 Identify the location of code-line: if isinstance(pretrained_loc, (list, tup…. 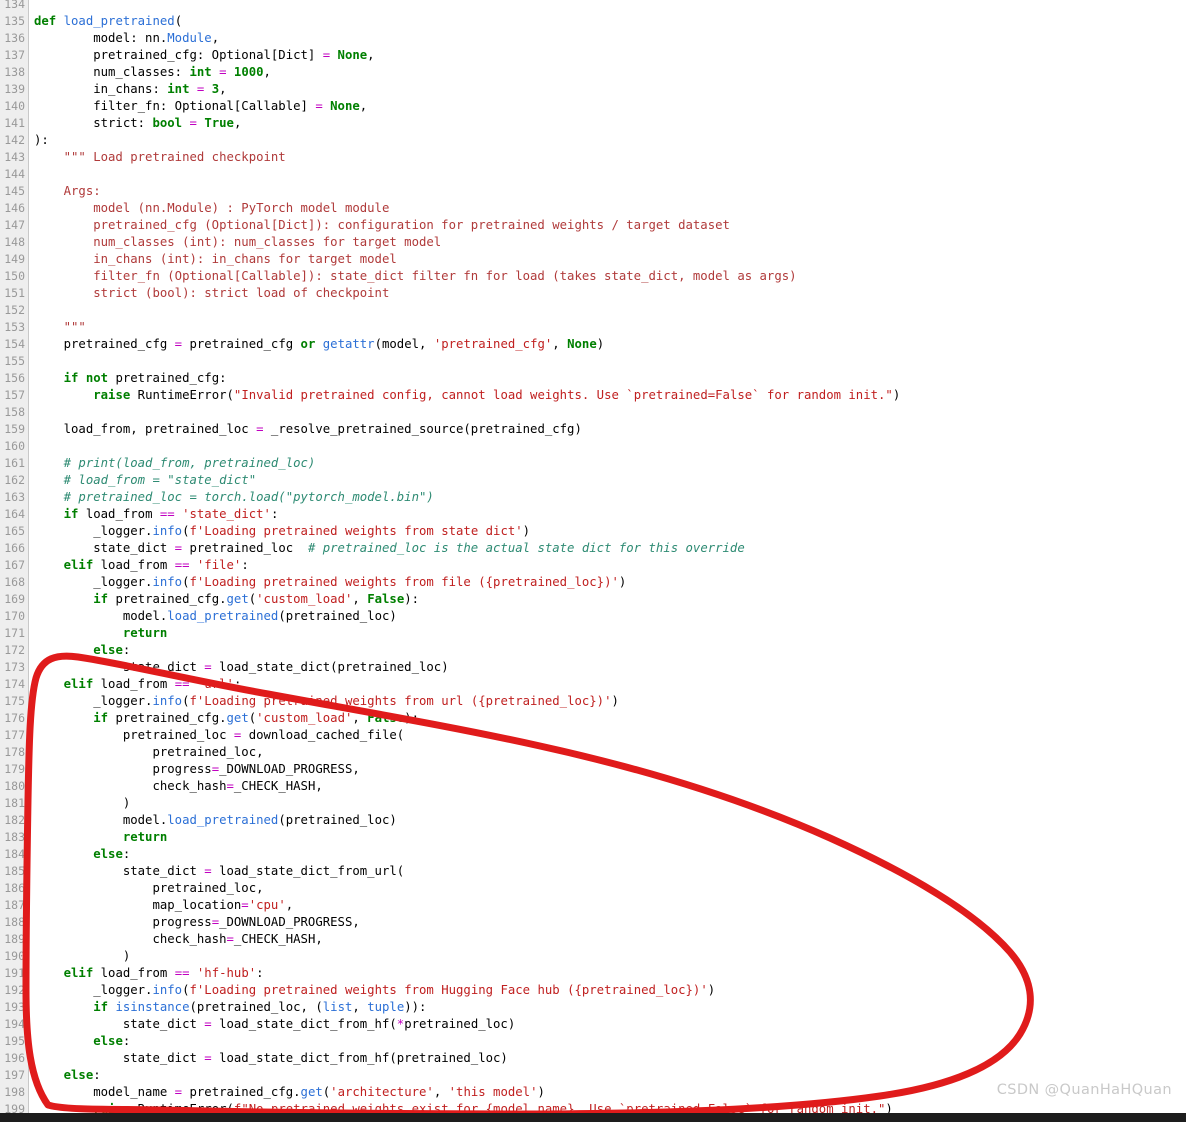
(230, 1007).